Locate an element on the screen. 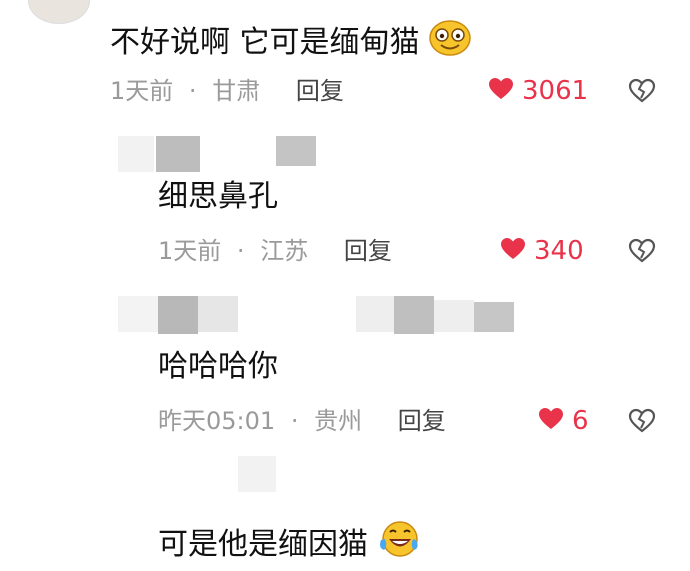 The image size is (690, 571). like-group: 340 is located at coordinates (542, 251).